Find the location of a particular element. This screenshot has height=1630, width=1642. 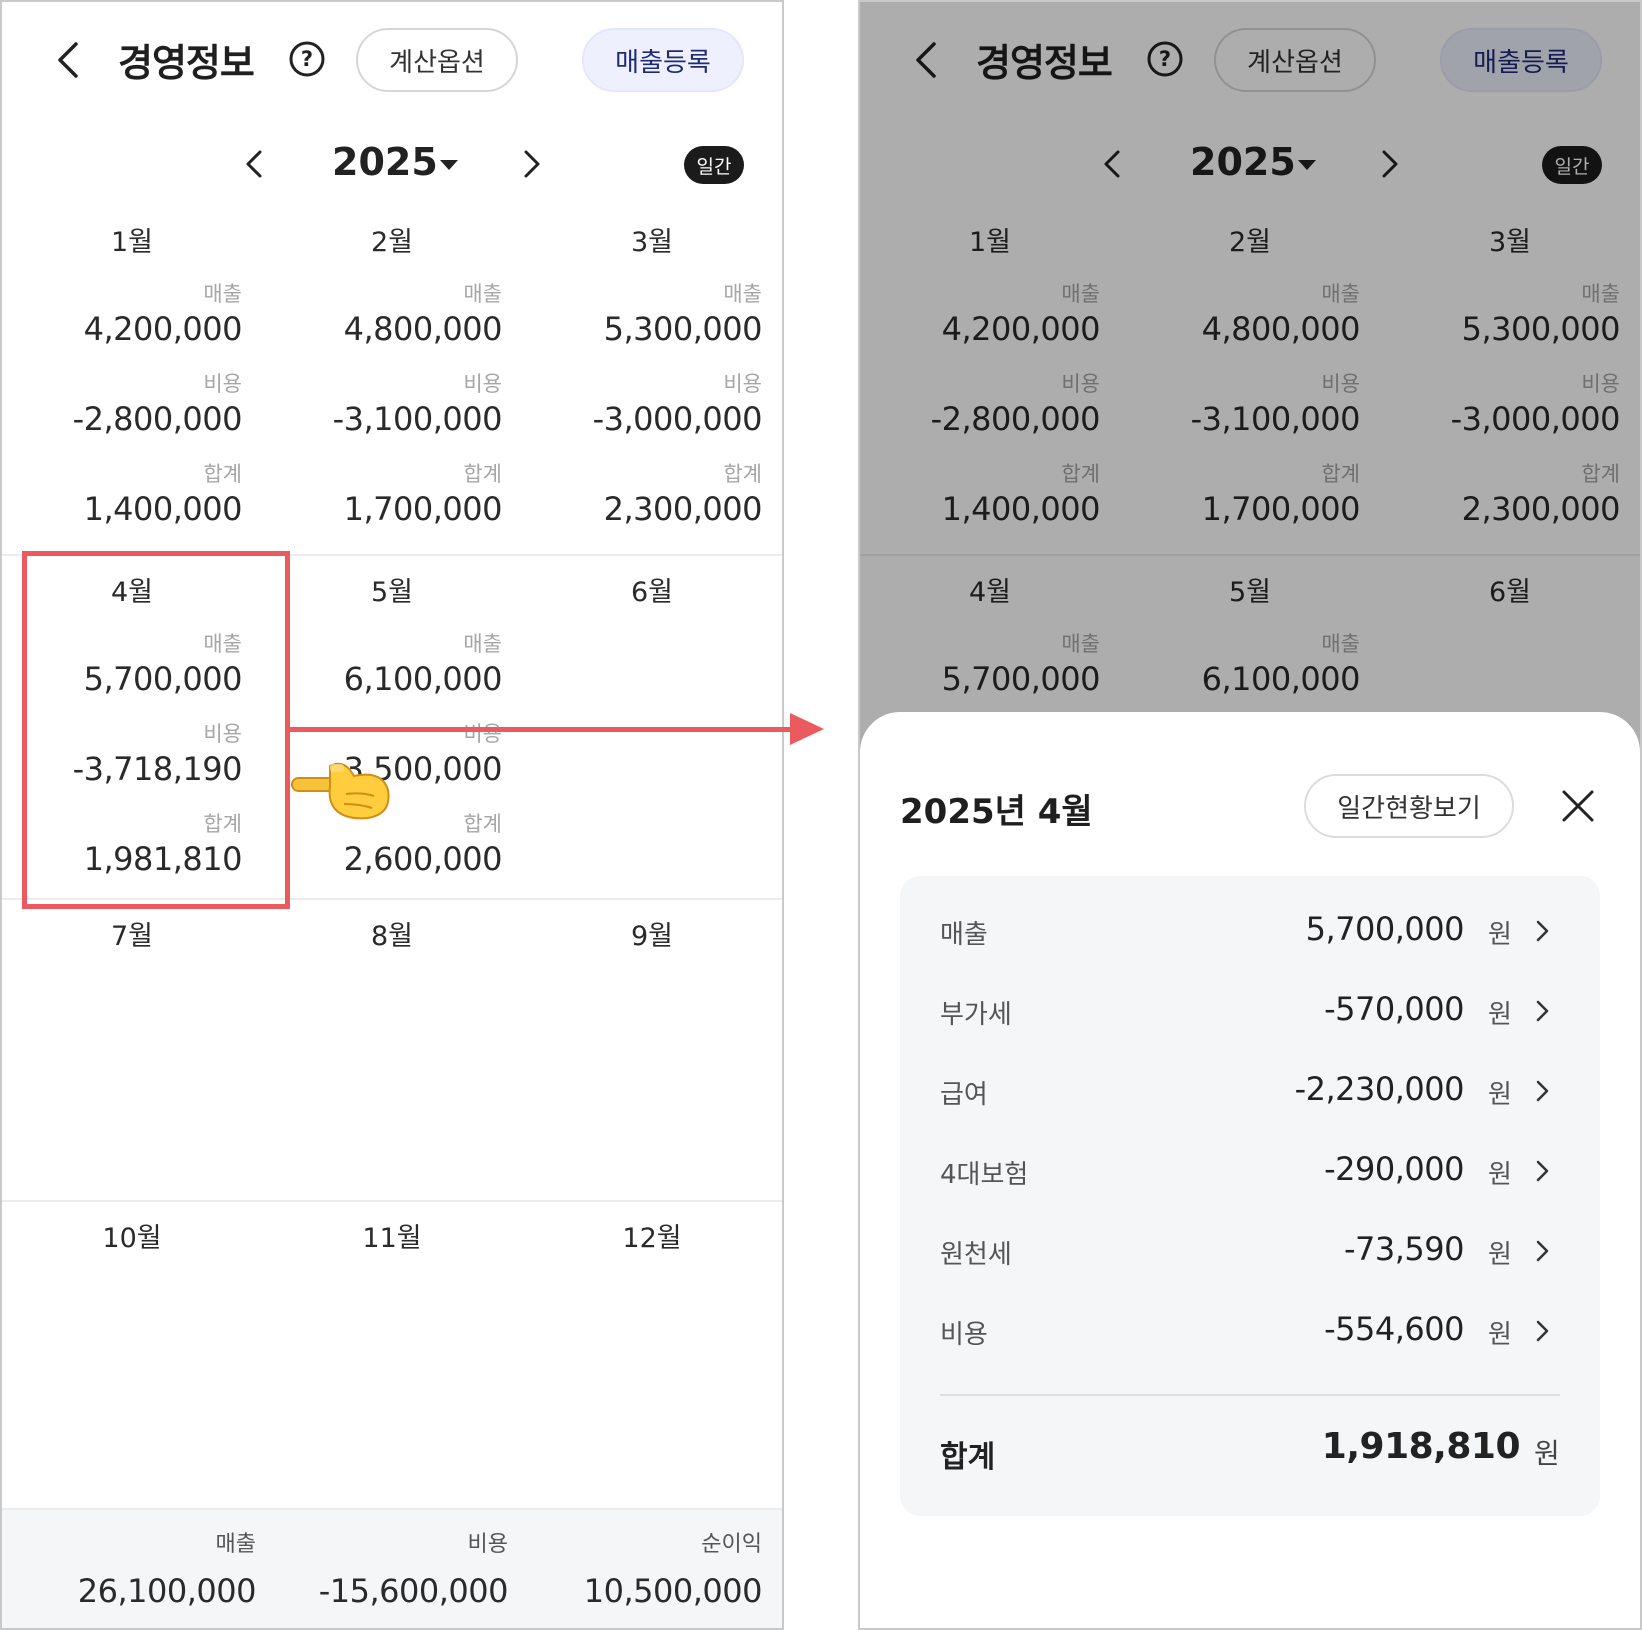

daily-toggle: 일간 is located at coordinates (714, 165).